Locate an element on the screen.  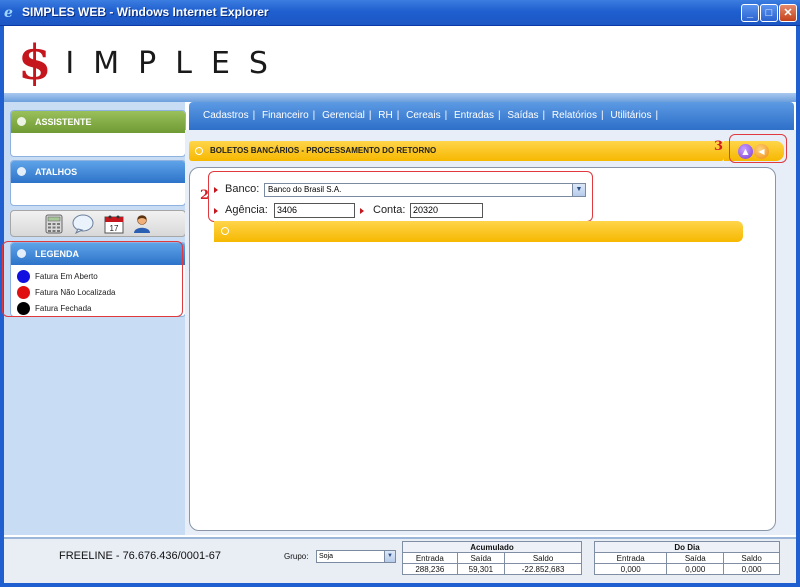
window-frame-right is located at coordinates (798, 306).